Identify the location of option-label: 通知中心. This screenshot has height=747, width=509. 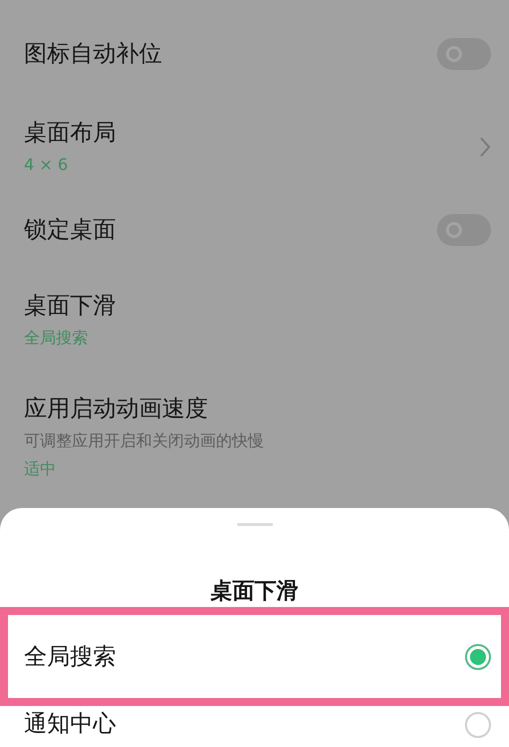
(70, 724).